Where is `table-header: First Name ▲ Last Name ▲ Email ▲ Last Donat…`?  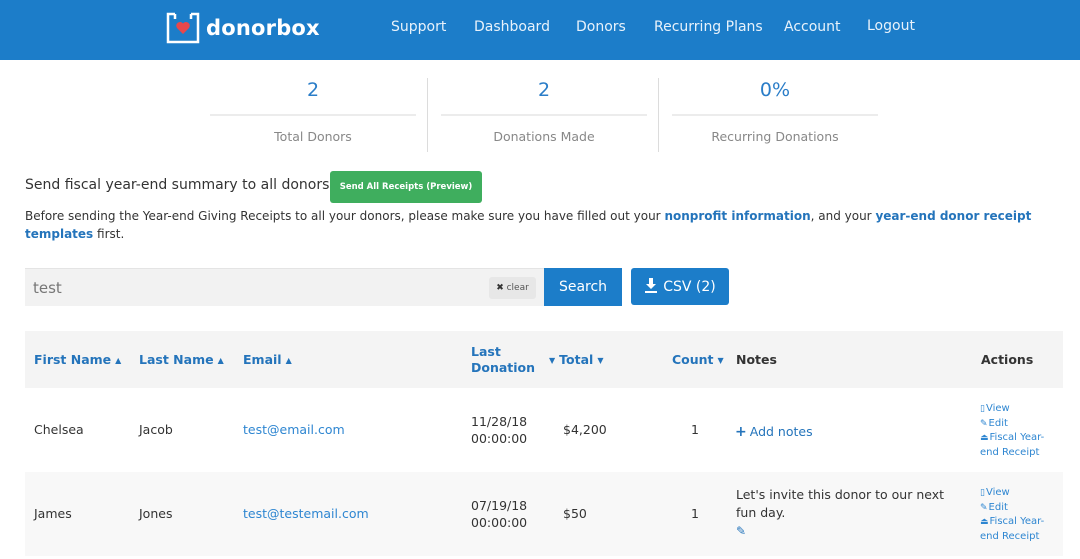
table-header: First Name ▲ Last Name ▲ Email ▲ Last Donat… is located at coordinates (544, 359).